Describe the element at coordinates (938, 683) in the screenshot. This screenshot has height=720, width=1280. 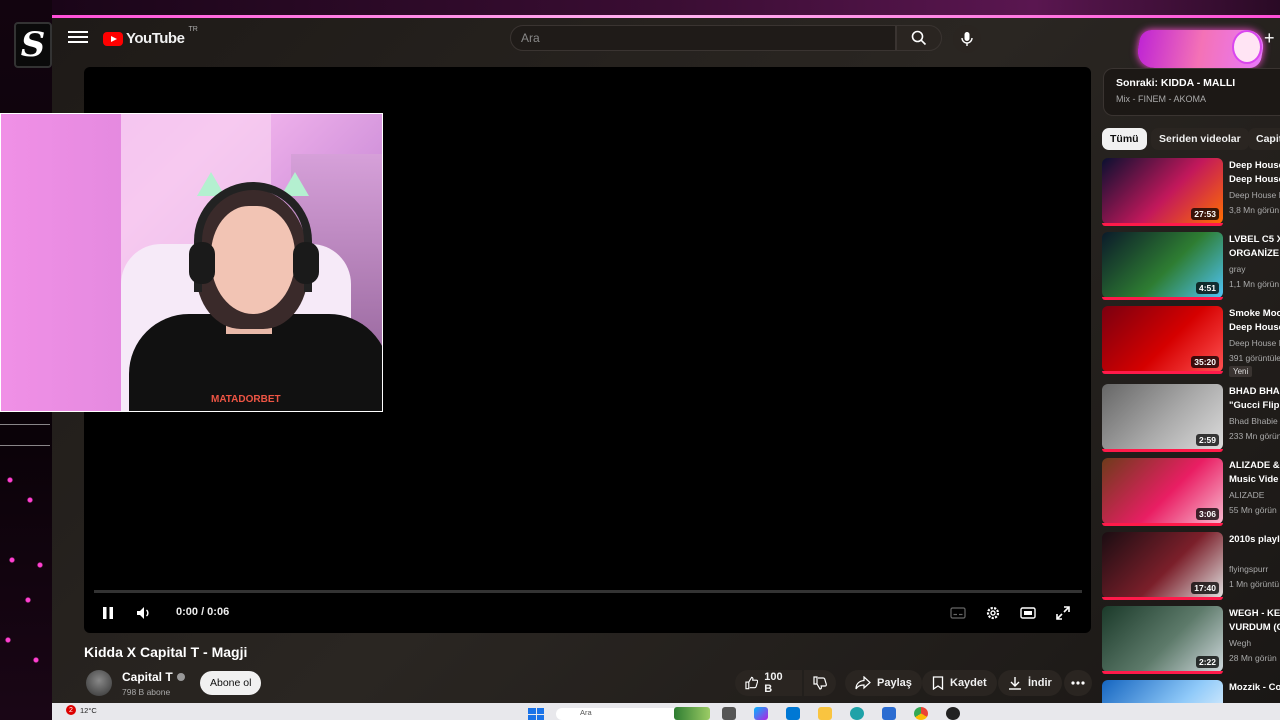
I see `bookmark-icon` at that location.